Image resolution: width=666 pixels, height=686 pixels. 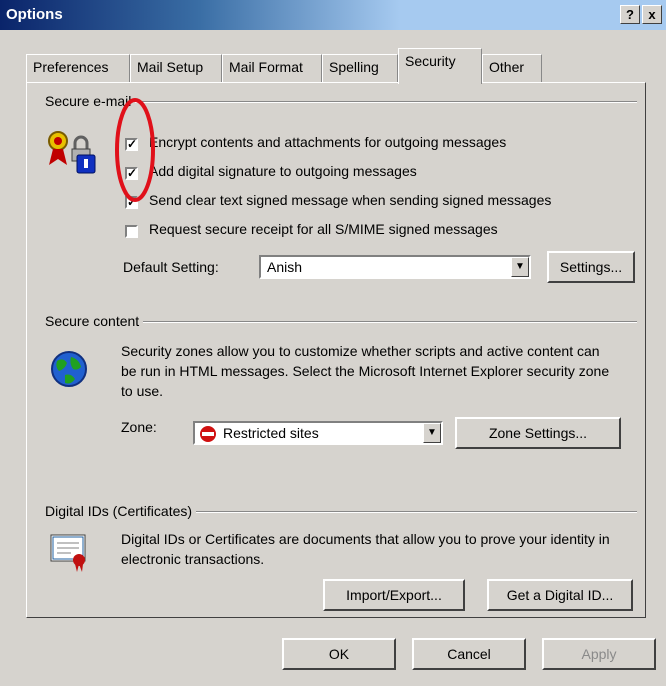 I want to click on apply-button: Apply, so click(x=599, y=654).